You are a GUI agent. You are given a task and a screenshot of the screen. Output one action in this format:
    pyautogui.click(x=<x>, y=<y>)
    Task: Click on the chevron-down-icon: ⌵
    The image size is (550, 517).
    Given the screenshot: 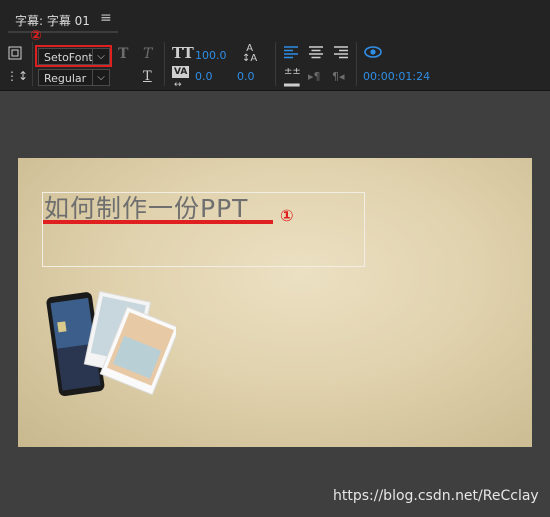 What is the action you would take?
    pyautogui.click(x=100, y=77)
    